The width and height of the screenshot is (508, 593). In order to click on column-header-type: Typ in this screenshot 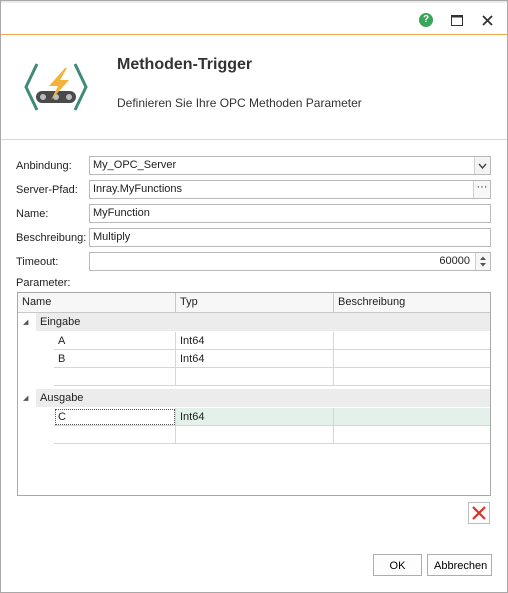, I will do `click(255, 302)`.